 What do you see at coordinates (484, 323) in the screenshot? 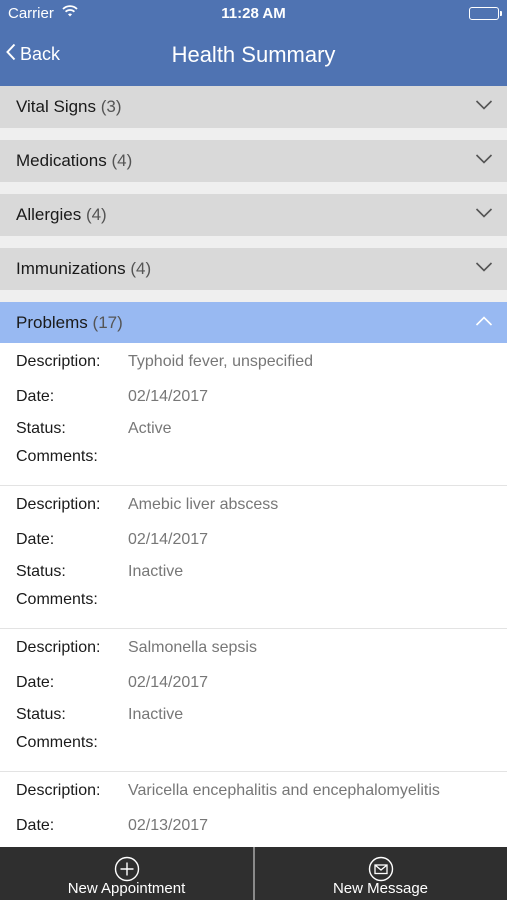
I see `chevron-up-icon` at bounding box center [484, 323].